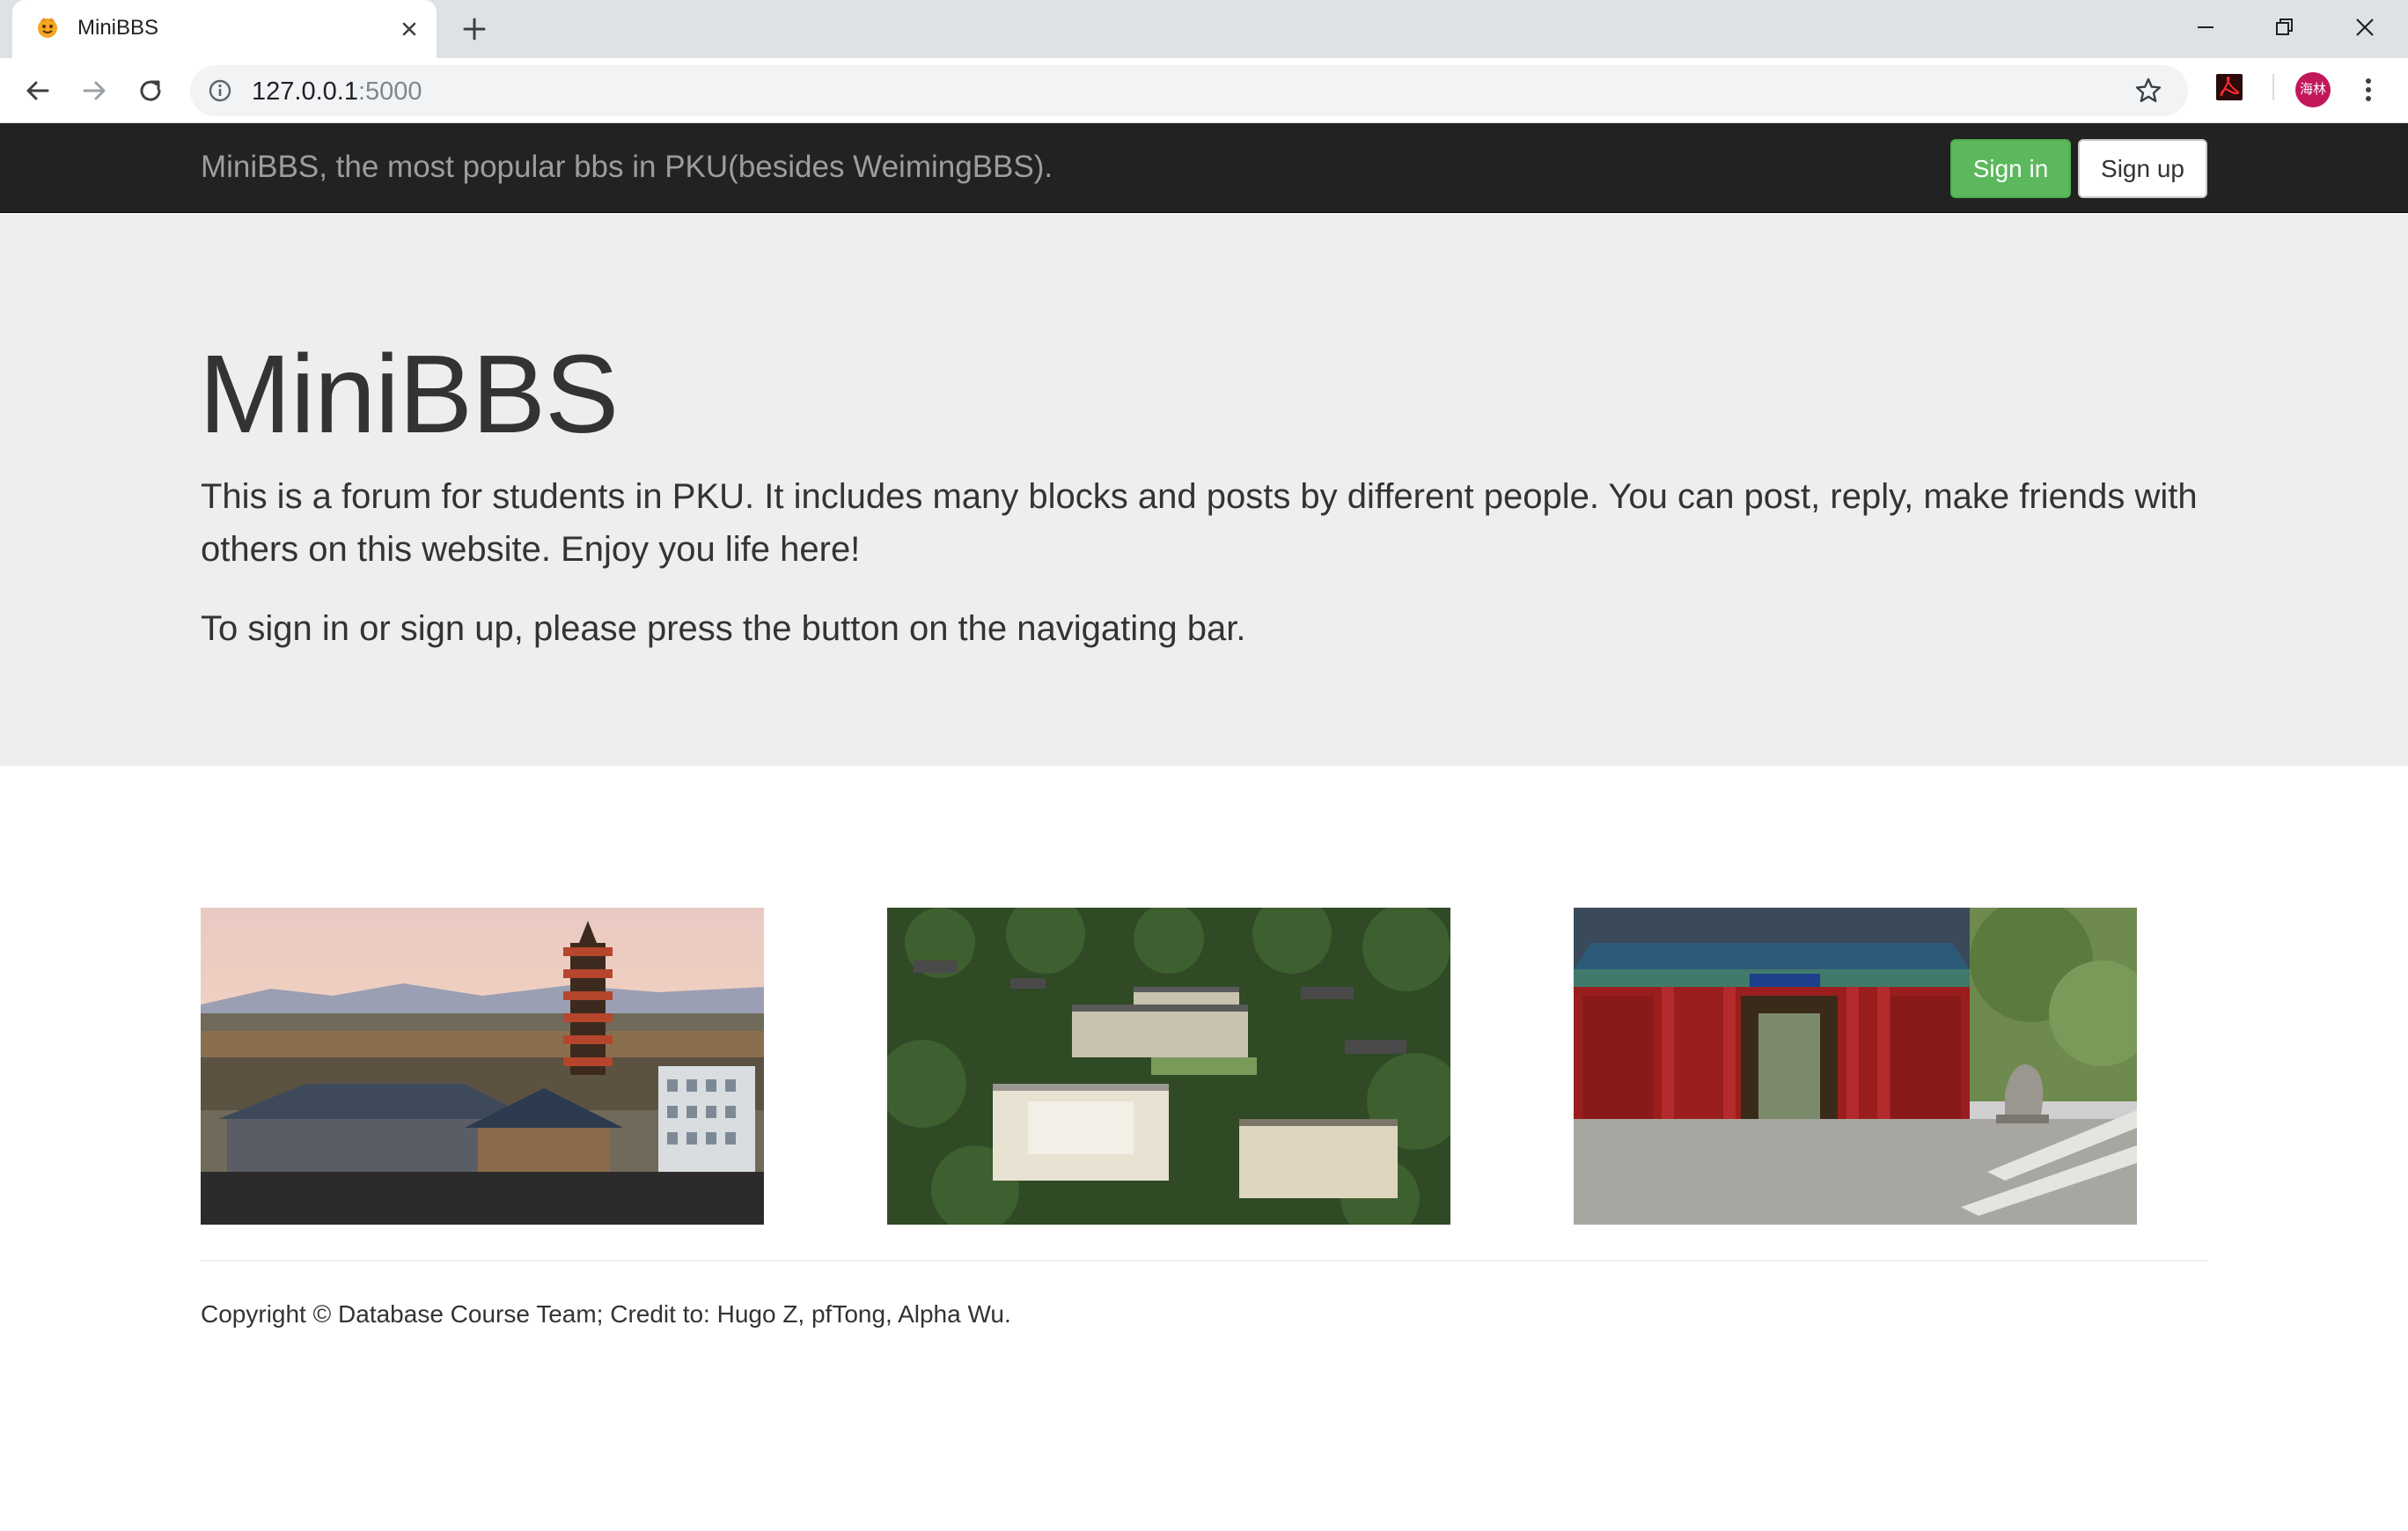 This screenshot has height=1531, width=2408. Describe the element at coordinates (474, 29) in the screenshot. I see `new-tab-icon` at that location.